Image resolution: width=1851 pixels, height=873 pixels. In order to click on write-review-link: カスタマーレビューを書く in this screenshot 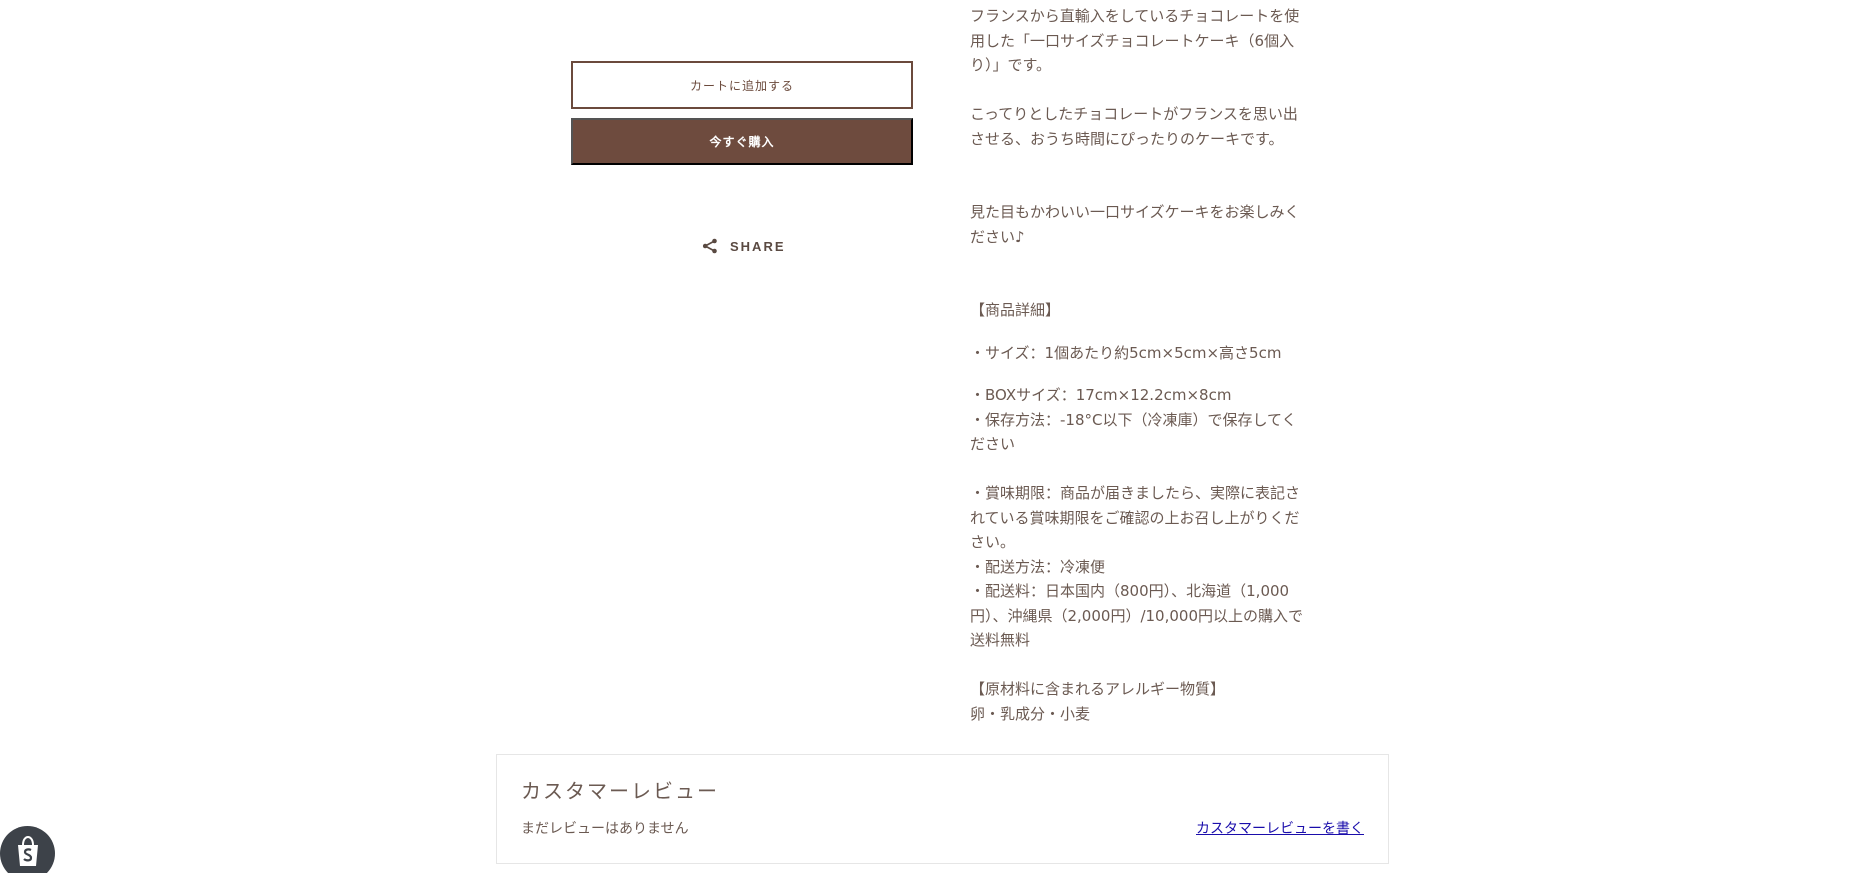, I will do `click(1280, 828)`.